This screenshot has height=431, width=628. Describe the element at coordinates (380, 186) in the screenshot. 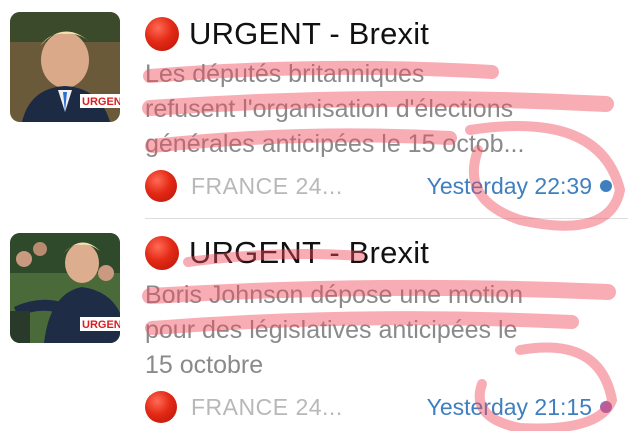

I see `meta-row: FRANCE 24... Yesterday 22:39` at that location.